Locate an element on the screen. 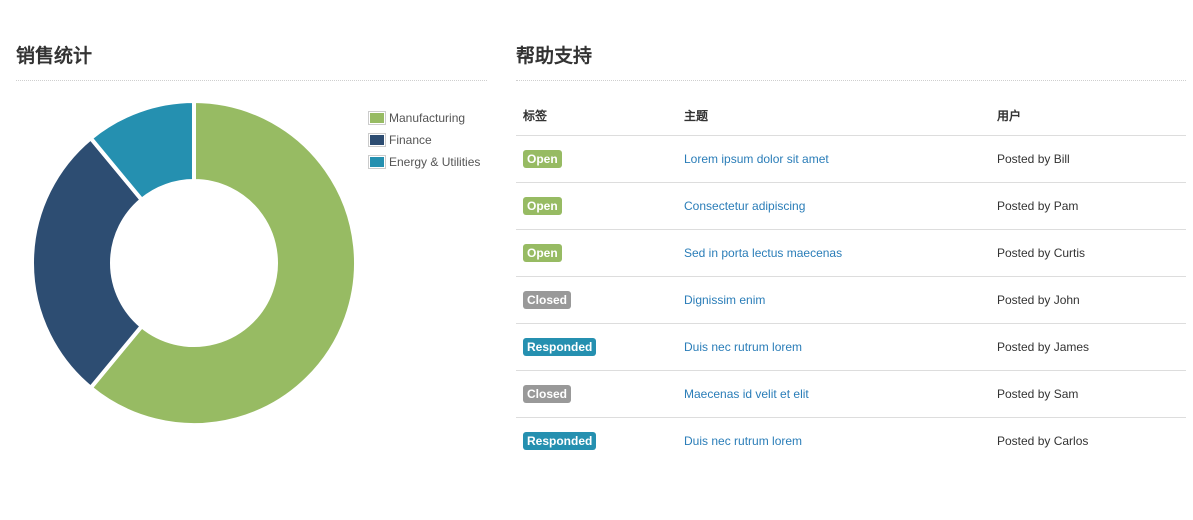 This screenshot has height=520, width=1193. chart-legend: Manufacturing Finance Energy & Utilities is located at coordinates (424, 140).